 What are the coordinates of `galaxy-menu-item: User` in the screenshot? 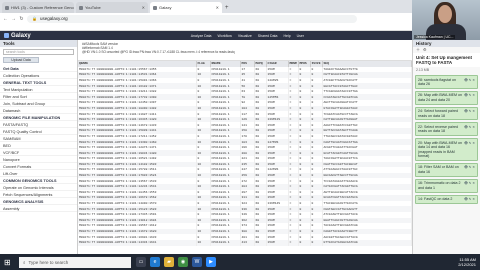 It's located at (300, 36).